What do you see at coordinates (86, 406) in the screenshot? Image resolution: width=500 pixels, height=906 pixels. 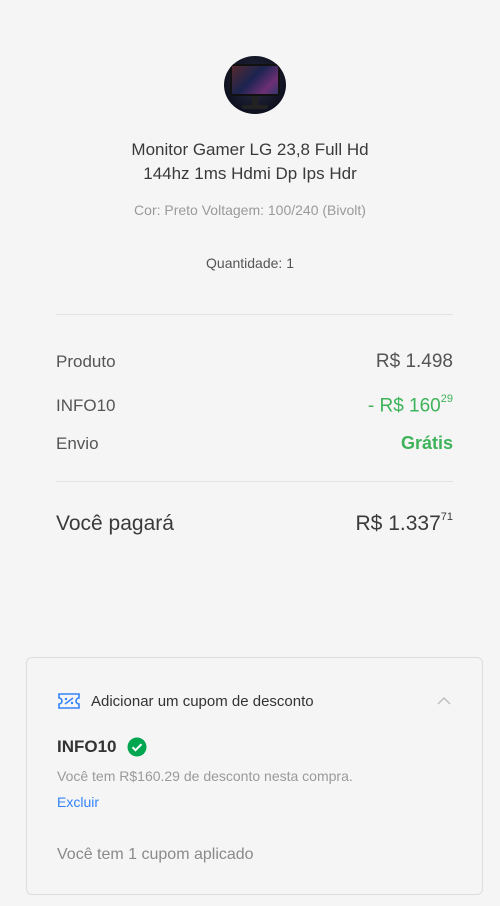 I see `summary-label-coupon: INFO10` at bounding box center [86, 406].